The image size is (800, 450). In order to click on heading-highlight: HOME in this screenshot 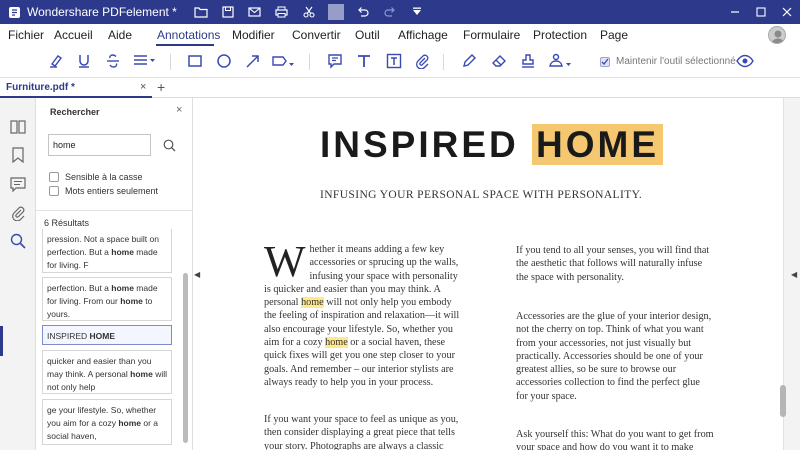, I will do `click(598, 144)`.